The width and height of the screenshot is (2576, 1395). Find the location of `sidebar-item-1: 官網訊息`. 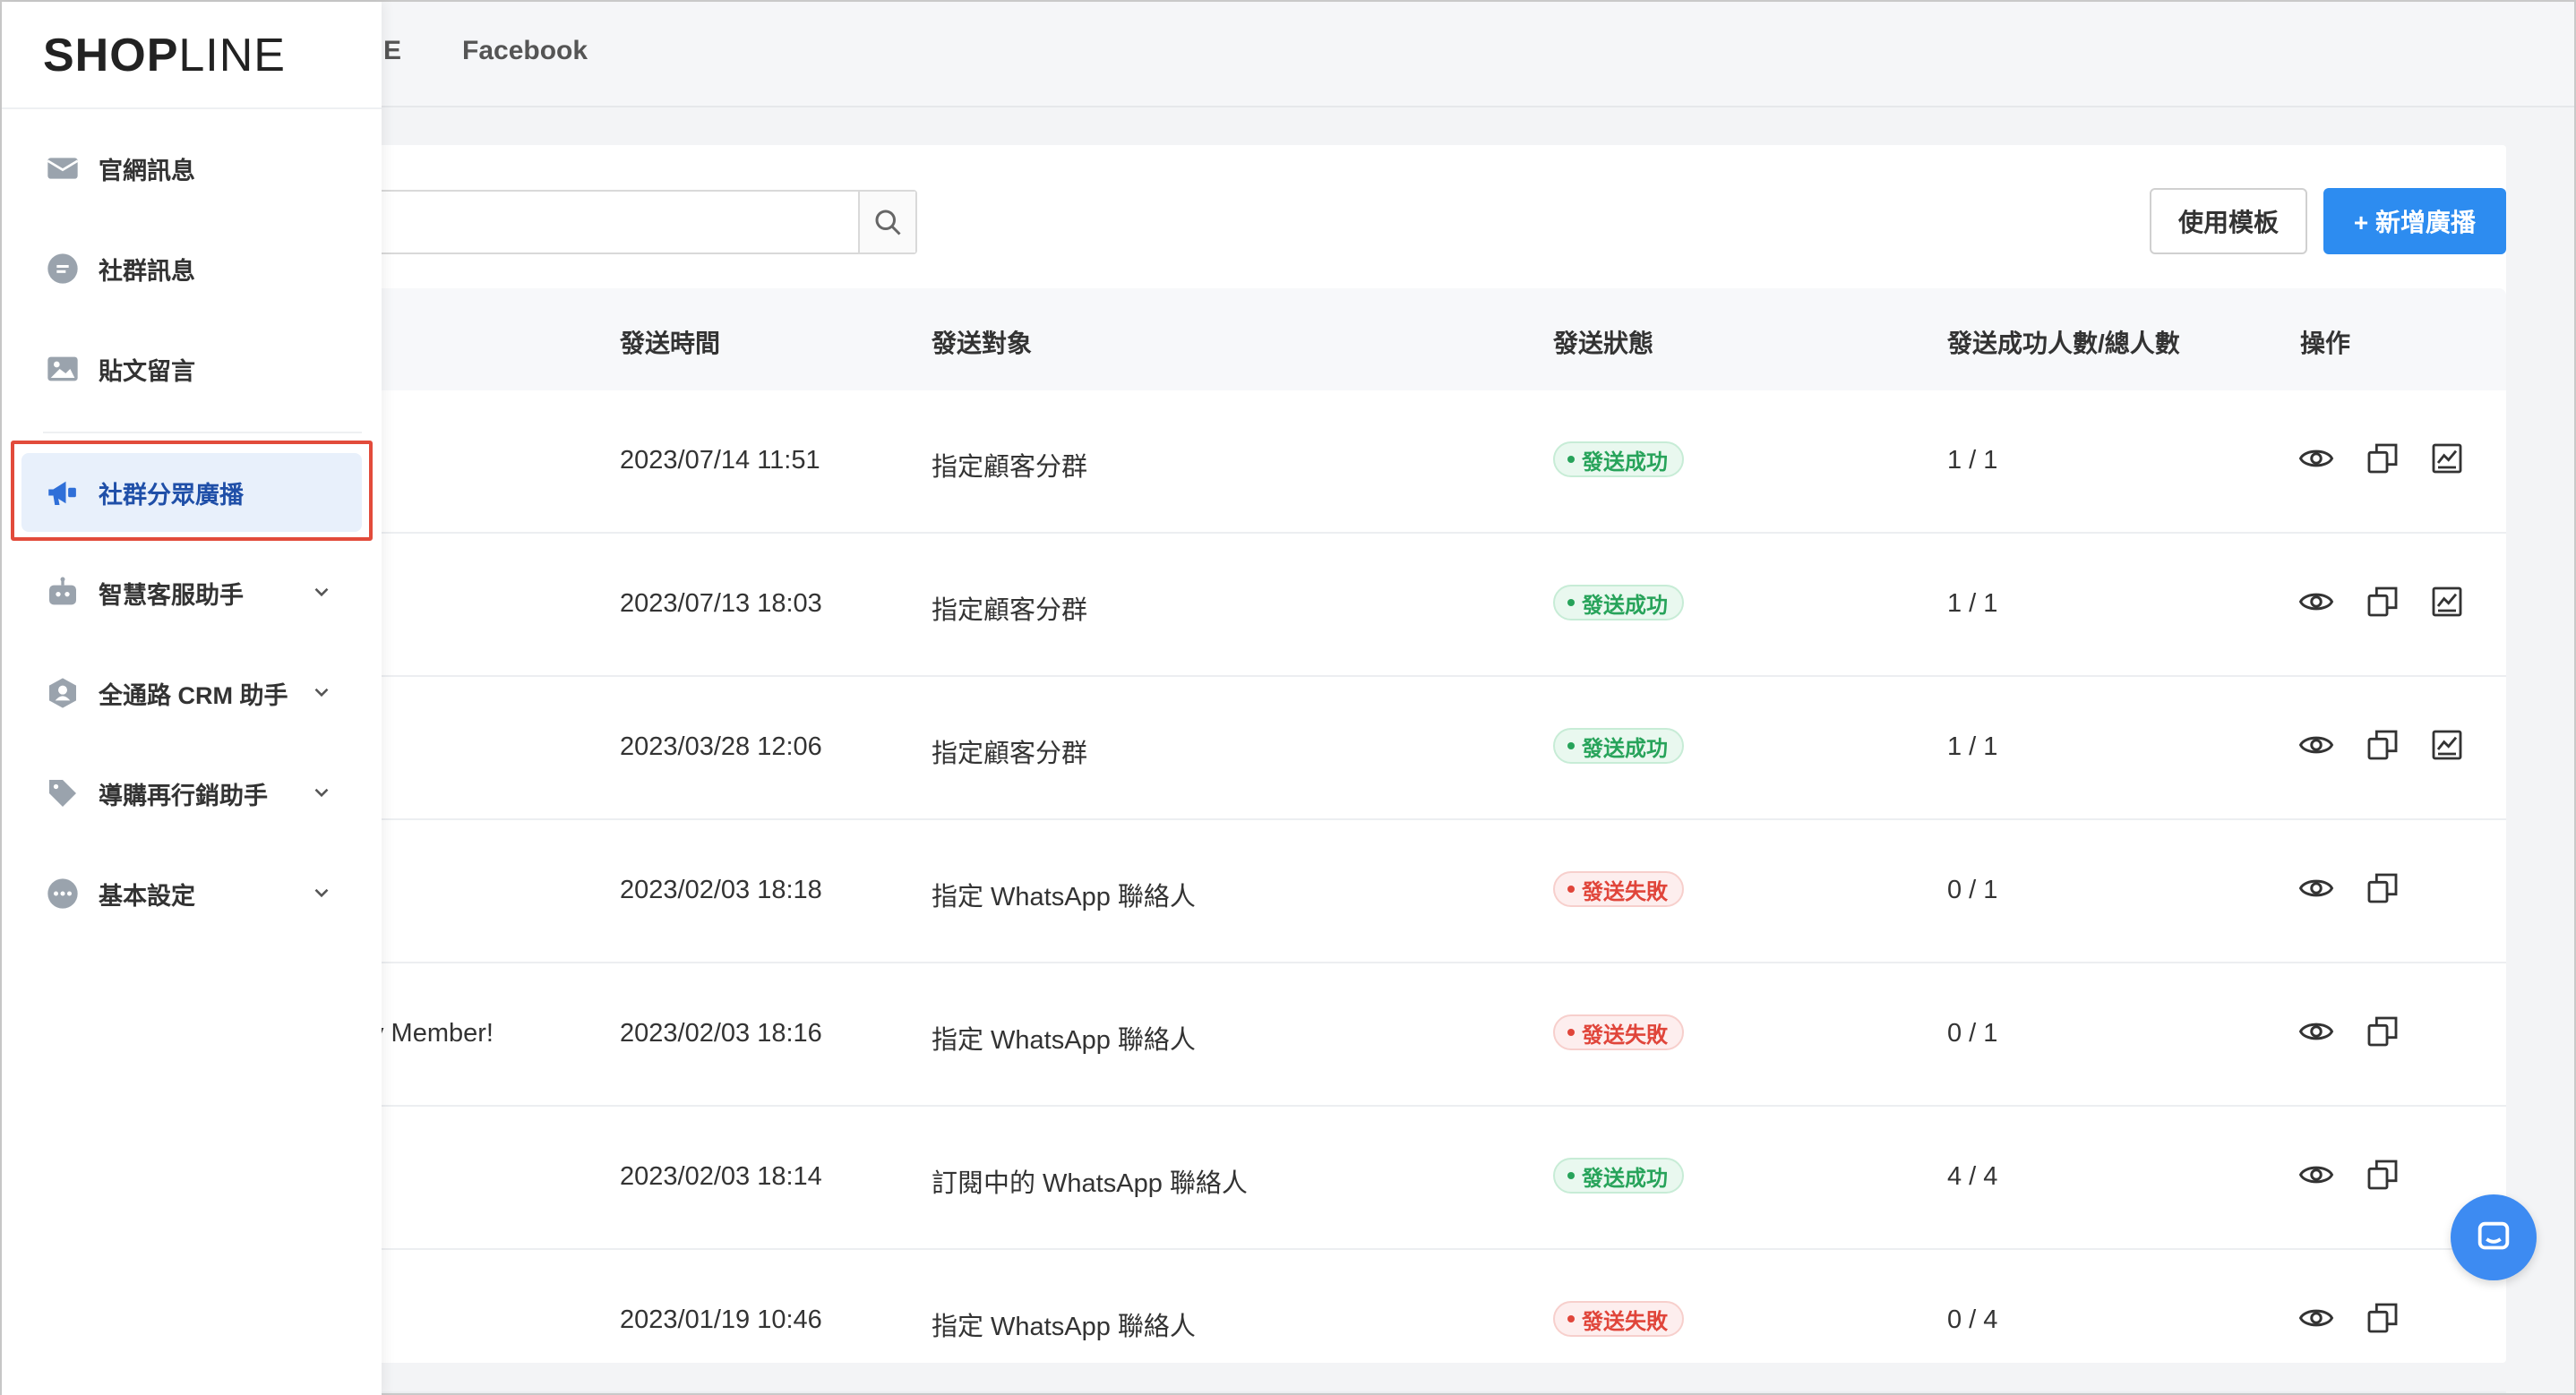

sidebar-item-1: 官網訊息 is located at coordinates (191, 168).